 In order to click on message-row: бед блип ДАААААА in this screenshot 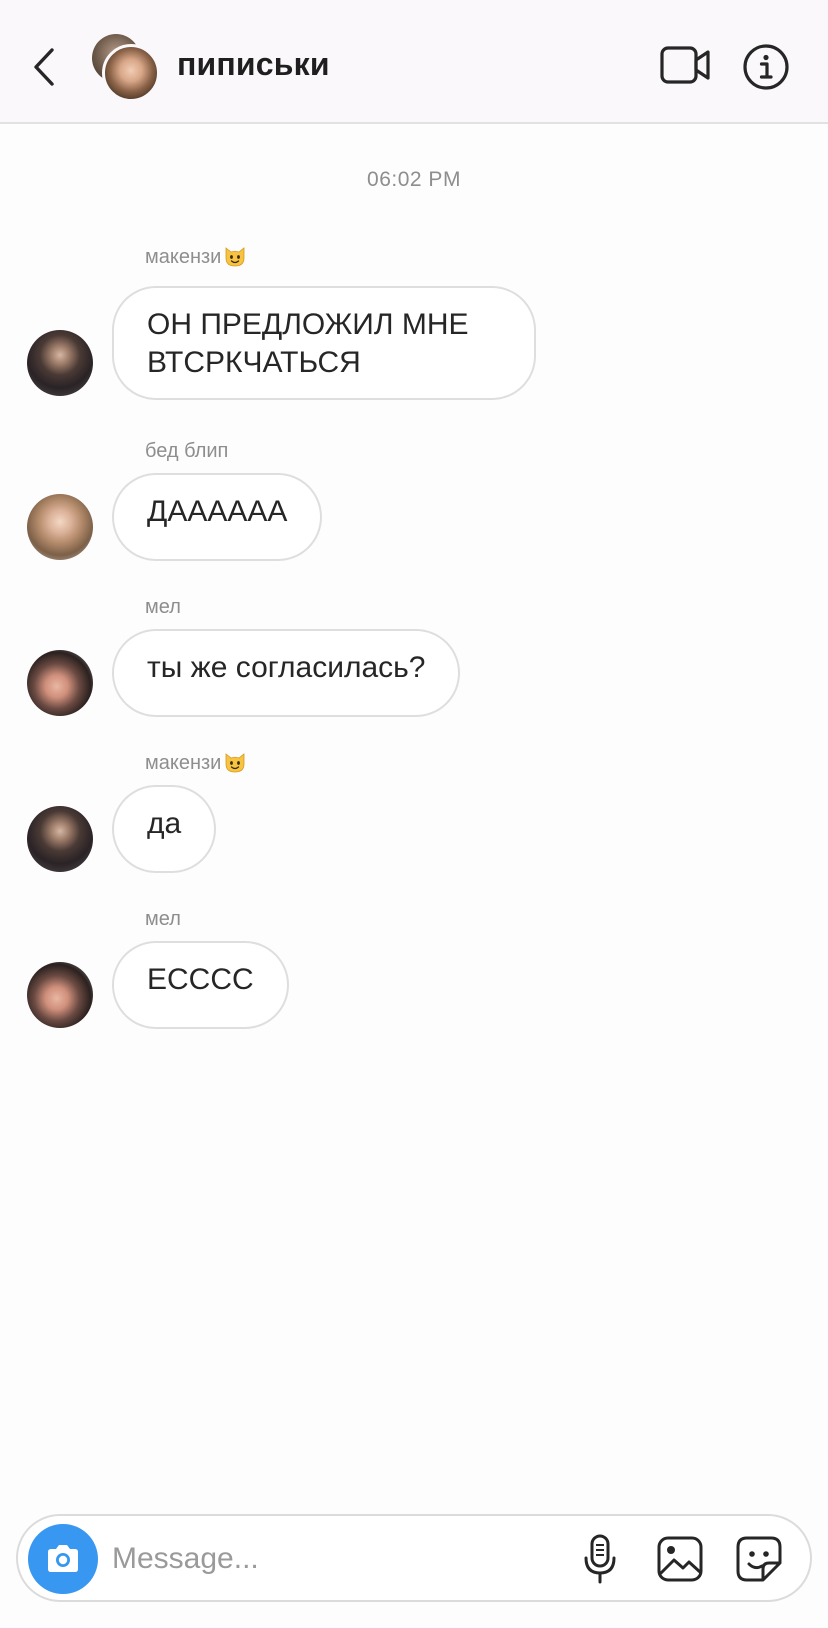, I will do `click(414, 499)`.